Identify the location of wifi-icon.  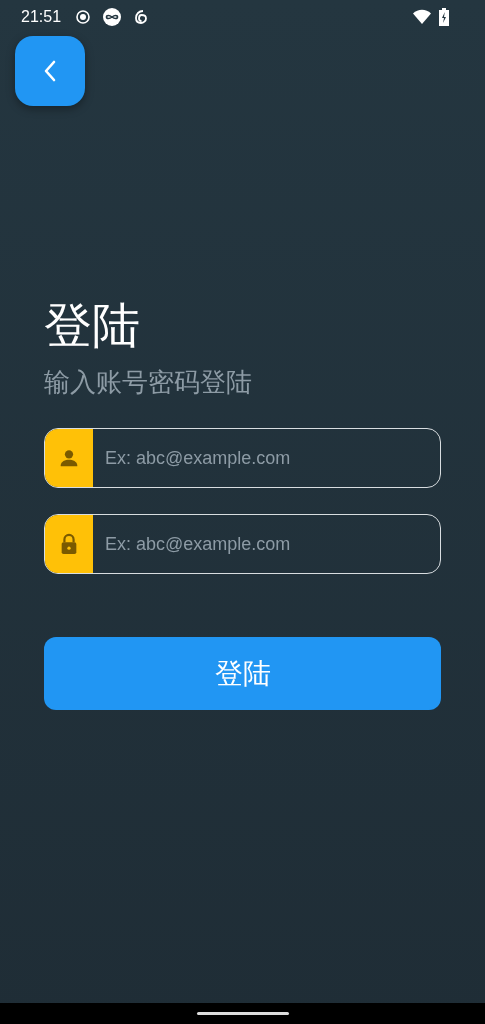
(422, 17).